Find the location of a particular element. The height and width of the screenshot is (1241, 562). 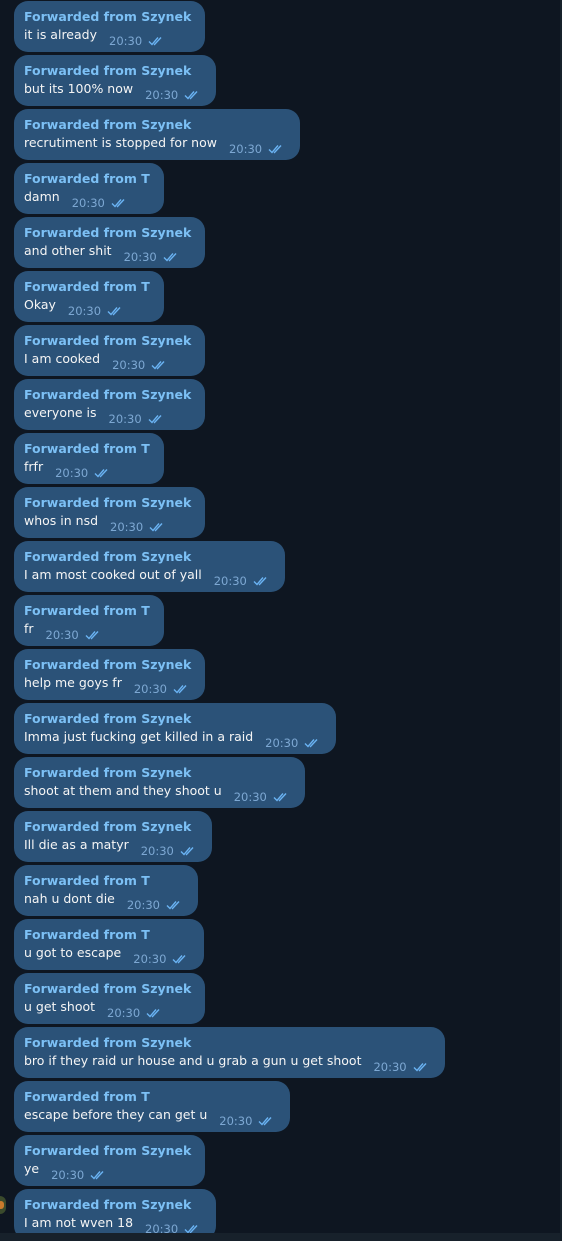

message-text: Ill die as a matyr is located at coordinates (76, 844).